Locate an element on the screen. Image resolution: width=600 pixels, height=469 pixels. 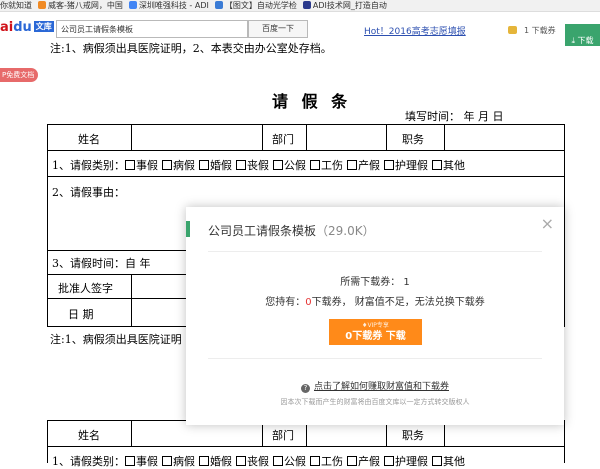
dialog-doc-name: 公司员工请假条模板 is located at coordinates (262, 231).